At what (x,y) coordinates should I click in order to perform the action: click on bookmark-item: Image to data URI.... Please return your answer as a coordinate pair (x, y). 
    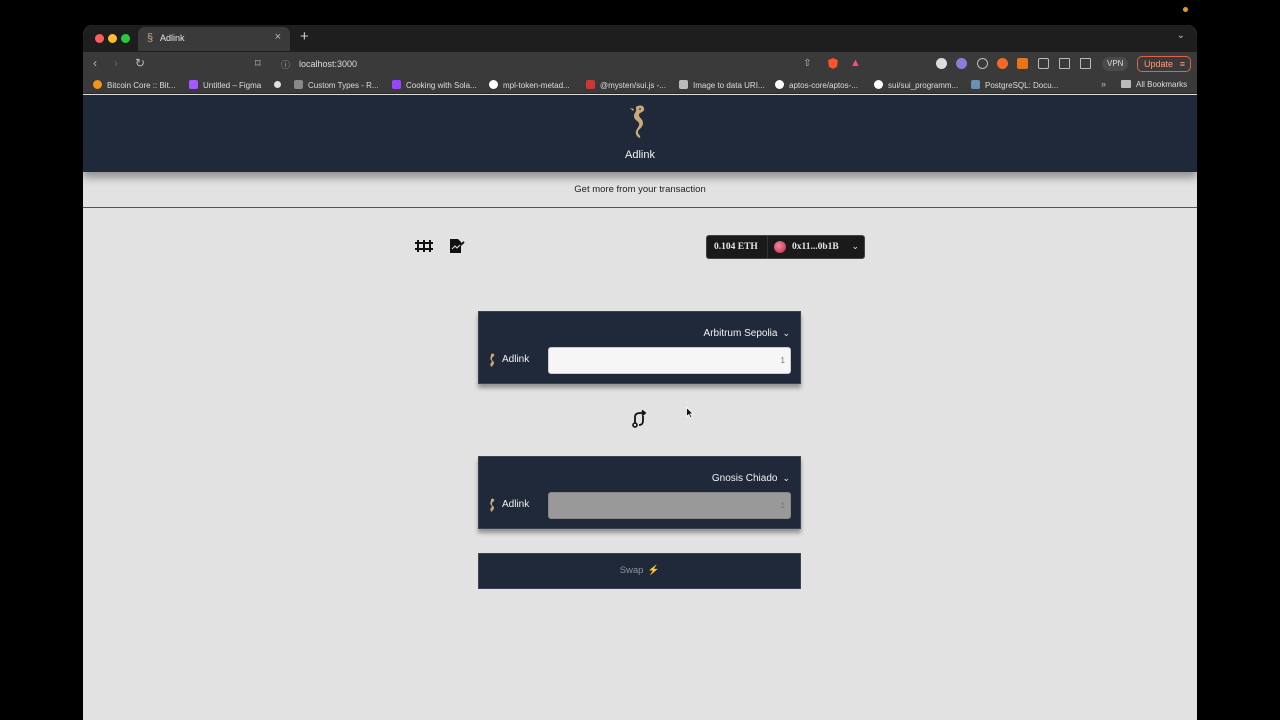
    Looking at the image, I should click on (722, 86).